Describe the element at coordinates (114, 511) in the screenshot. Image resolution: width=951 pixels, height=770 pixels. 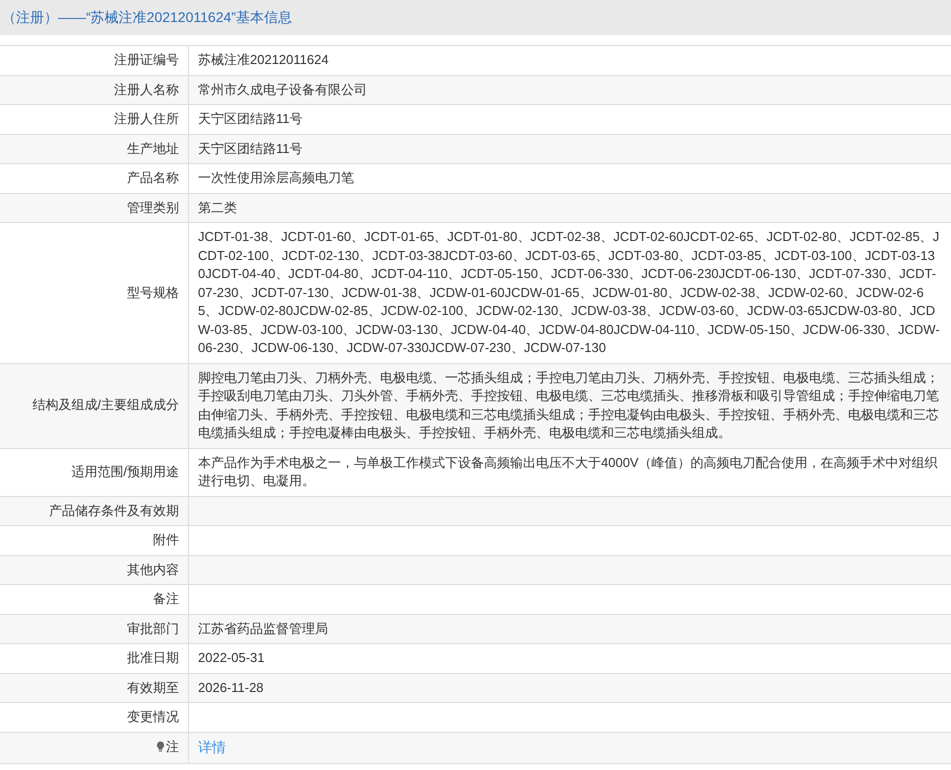
I see `field-label: 产品储存条件及有效期` at that location.